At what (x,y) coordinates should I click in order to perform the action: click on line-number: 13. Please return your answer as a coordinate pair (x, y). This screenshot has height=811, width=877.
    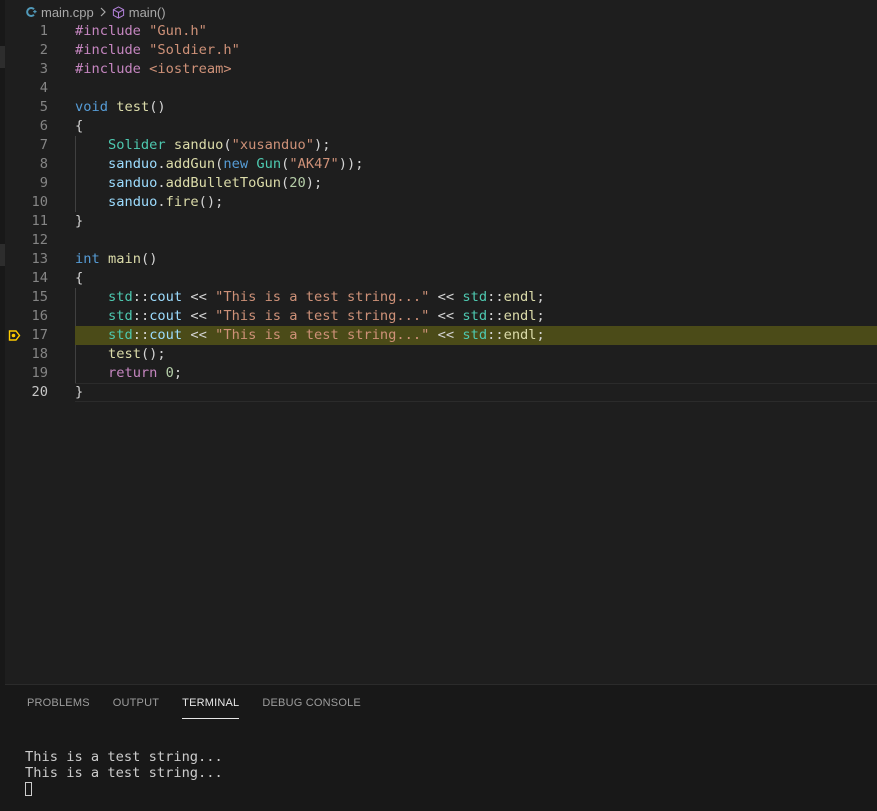
    Looking at the image, I should click on (39, 259).